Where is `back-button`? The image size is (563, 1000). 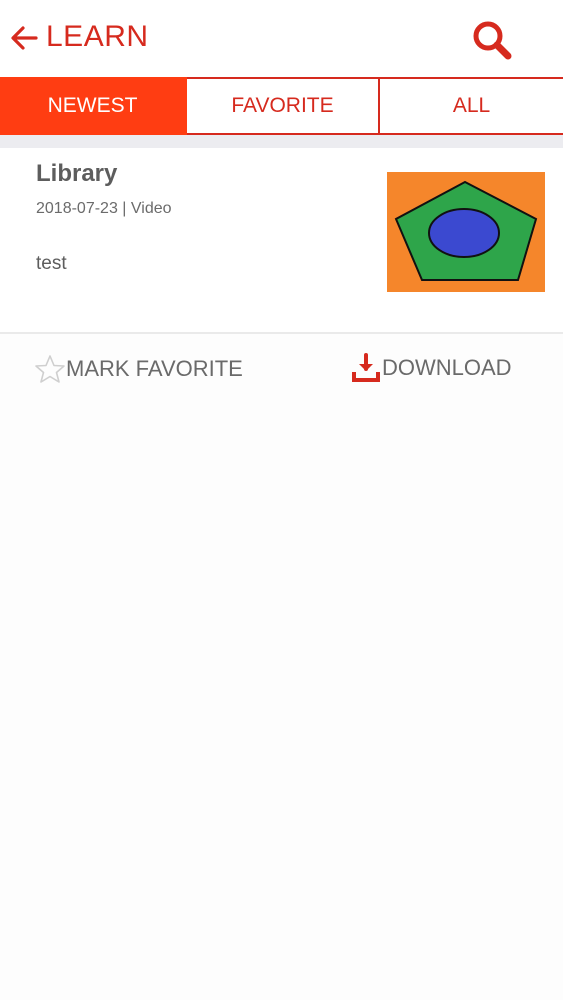
back-button is located at coordinates (24, 38).